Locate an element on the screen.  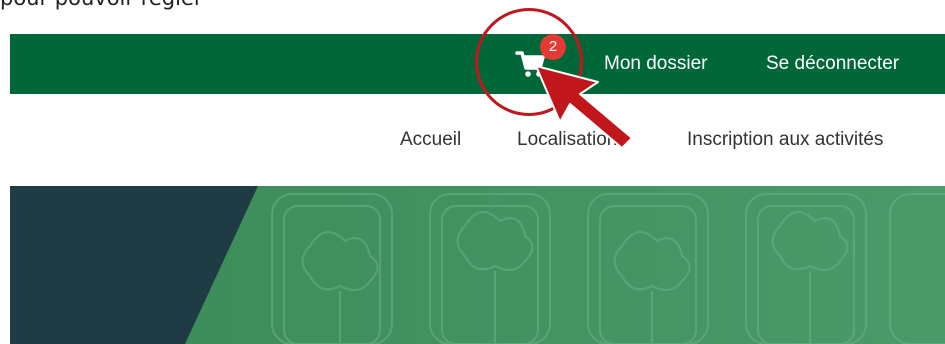
nav-item-home: Accueil is located at coordinates (430, 140).